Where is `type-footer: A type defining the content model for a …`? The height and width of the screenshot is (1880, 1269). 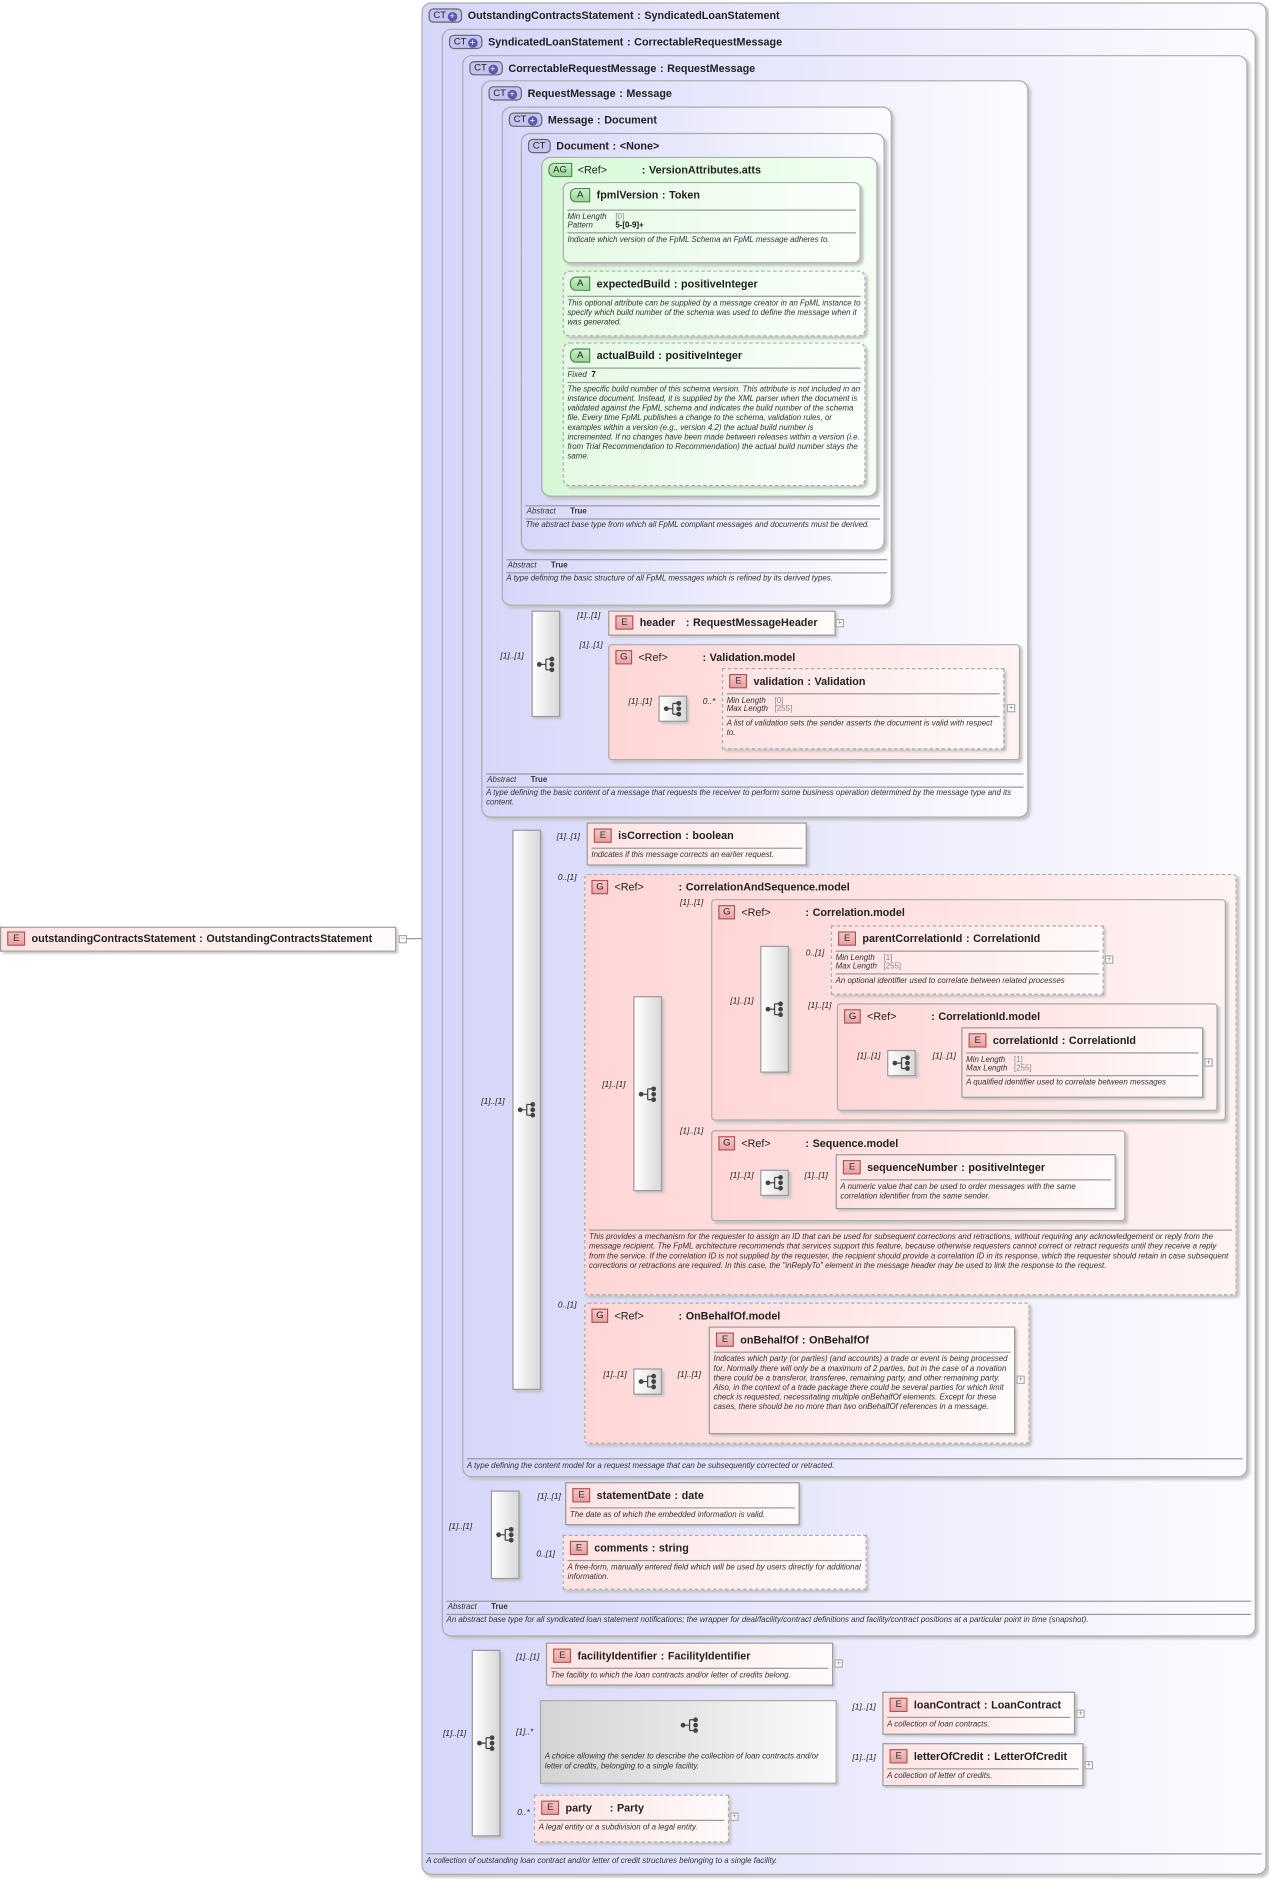
type-footer: A type defining the content model for a … is located at coordinates (854, 1464).